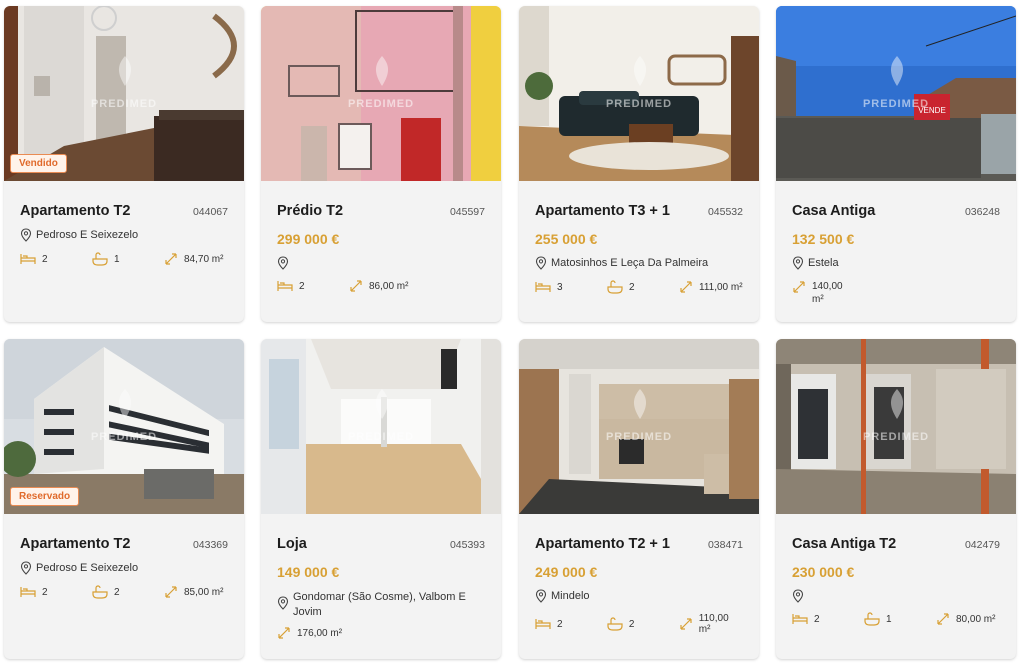 The width and height of the screenshot is (1024, 667). I want to click on listing-title: Loja, so click(292, 544).